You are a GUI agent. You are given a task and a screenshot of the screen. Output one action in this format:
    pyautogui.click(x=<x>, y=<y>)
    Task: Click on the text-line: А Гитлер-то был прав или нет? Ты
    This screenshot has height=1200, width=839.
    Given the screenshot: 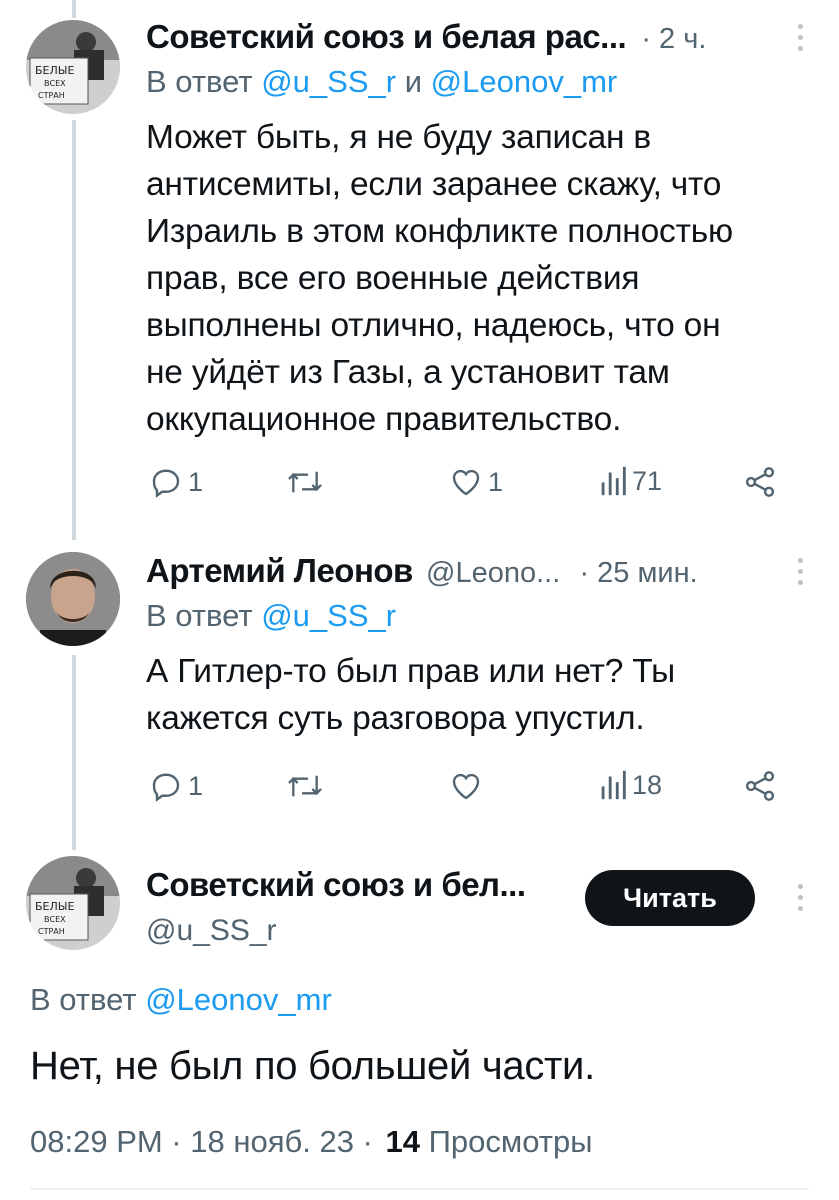 What is the action you would take?
    pyautogui.click(x=410, y=671)
    